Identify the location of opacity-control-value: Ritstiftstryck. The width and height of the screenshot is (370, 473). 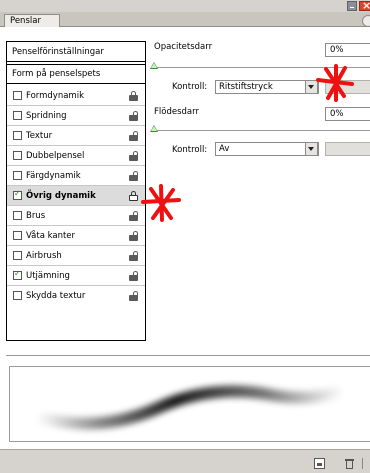
(246, 87).